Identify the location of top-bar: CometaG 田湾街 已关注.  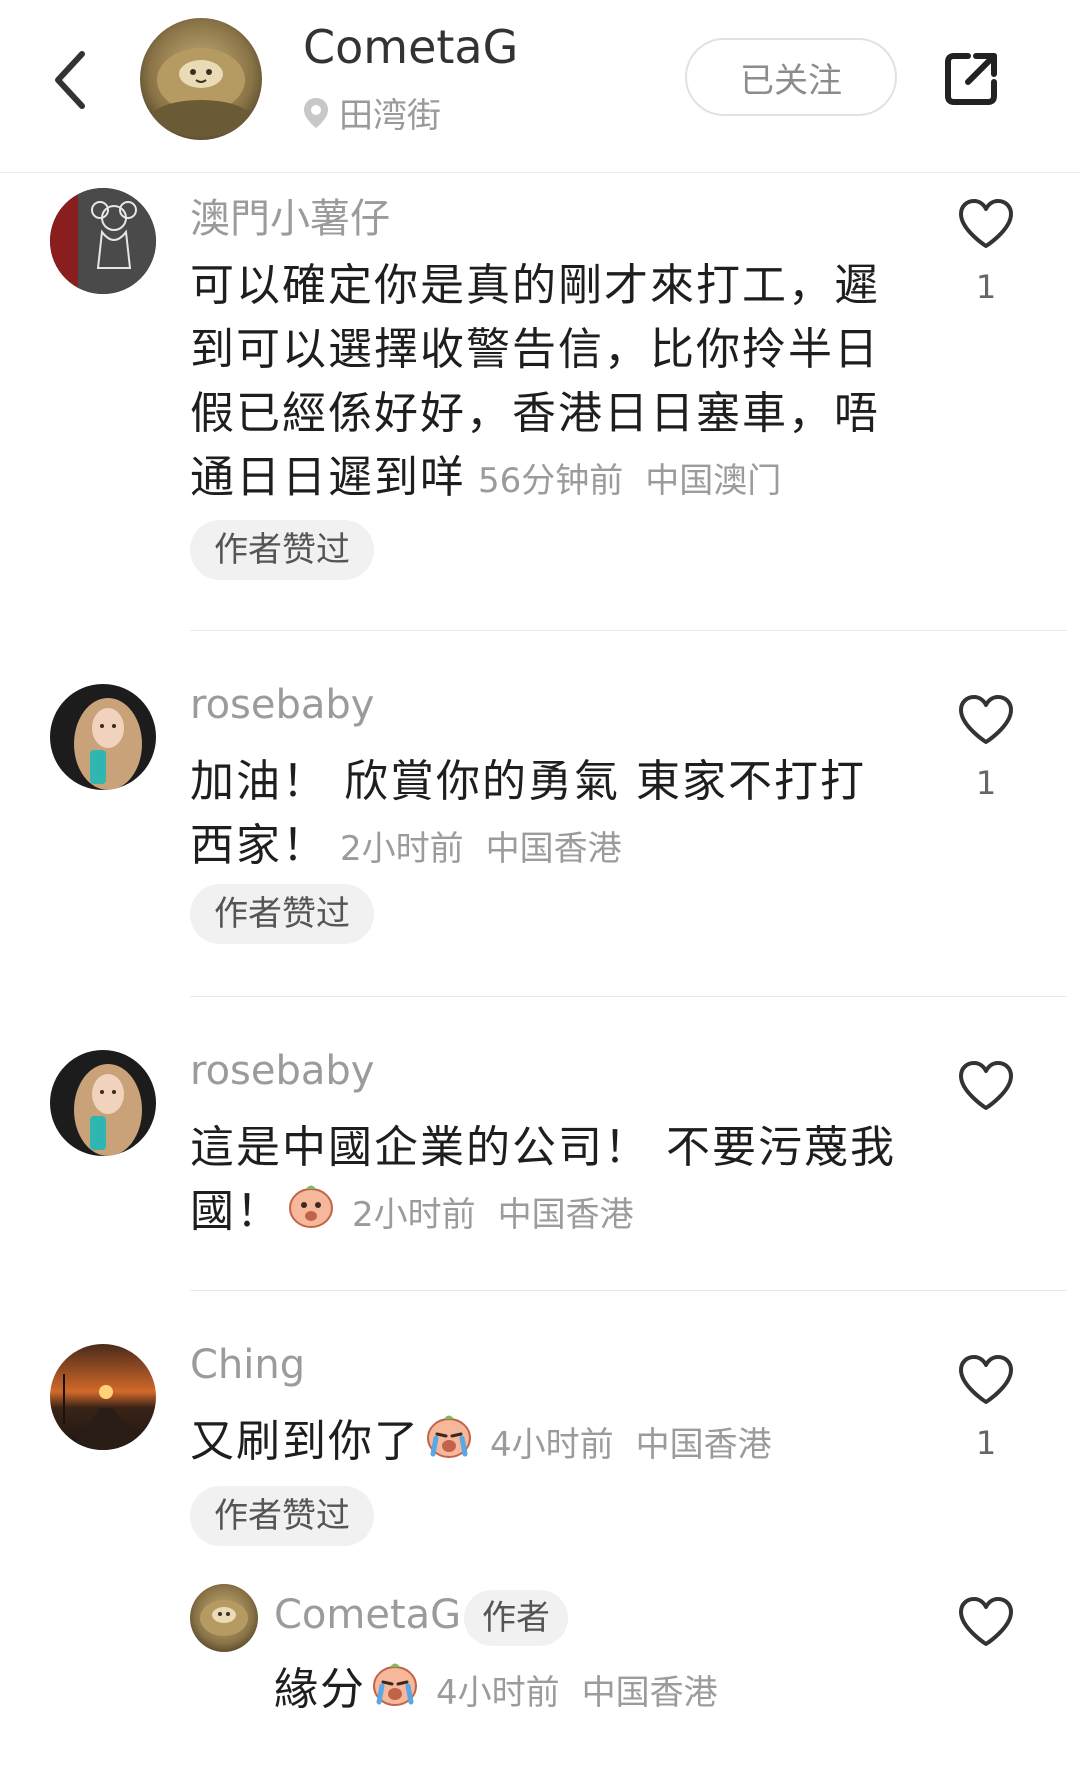
(540, 86).